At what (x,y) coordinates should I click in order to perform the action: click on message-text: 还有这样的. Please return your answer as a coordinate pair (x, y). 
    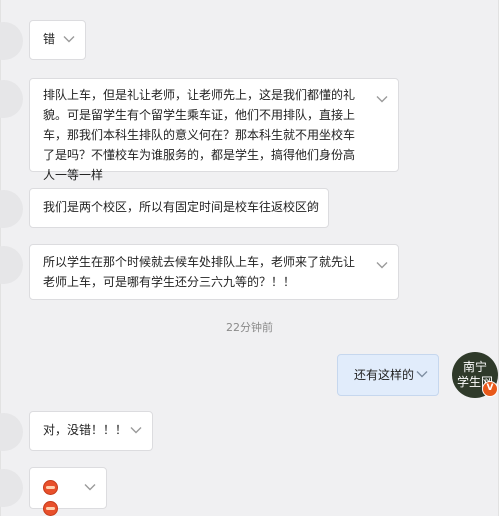
    Looking at the image, I should click on (384, 375).